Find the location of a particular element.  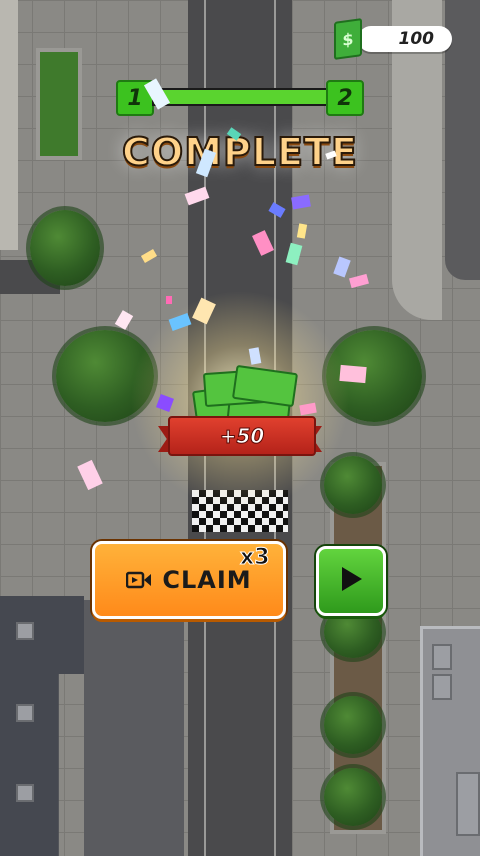

complete-title: COMPLETE is located at coordinates (239, 152).